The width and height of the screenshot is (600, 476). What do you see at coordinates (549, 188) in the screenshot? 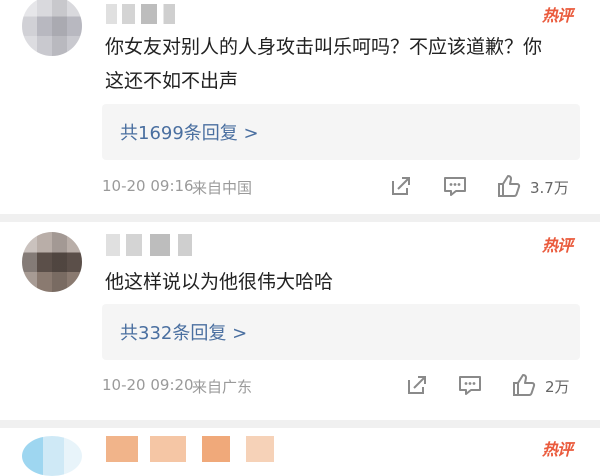
I see `like-count: 3.7万` at bounding box center [549, 188].